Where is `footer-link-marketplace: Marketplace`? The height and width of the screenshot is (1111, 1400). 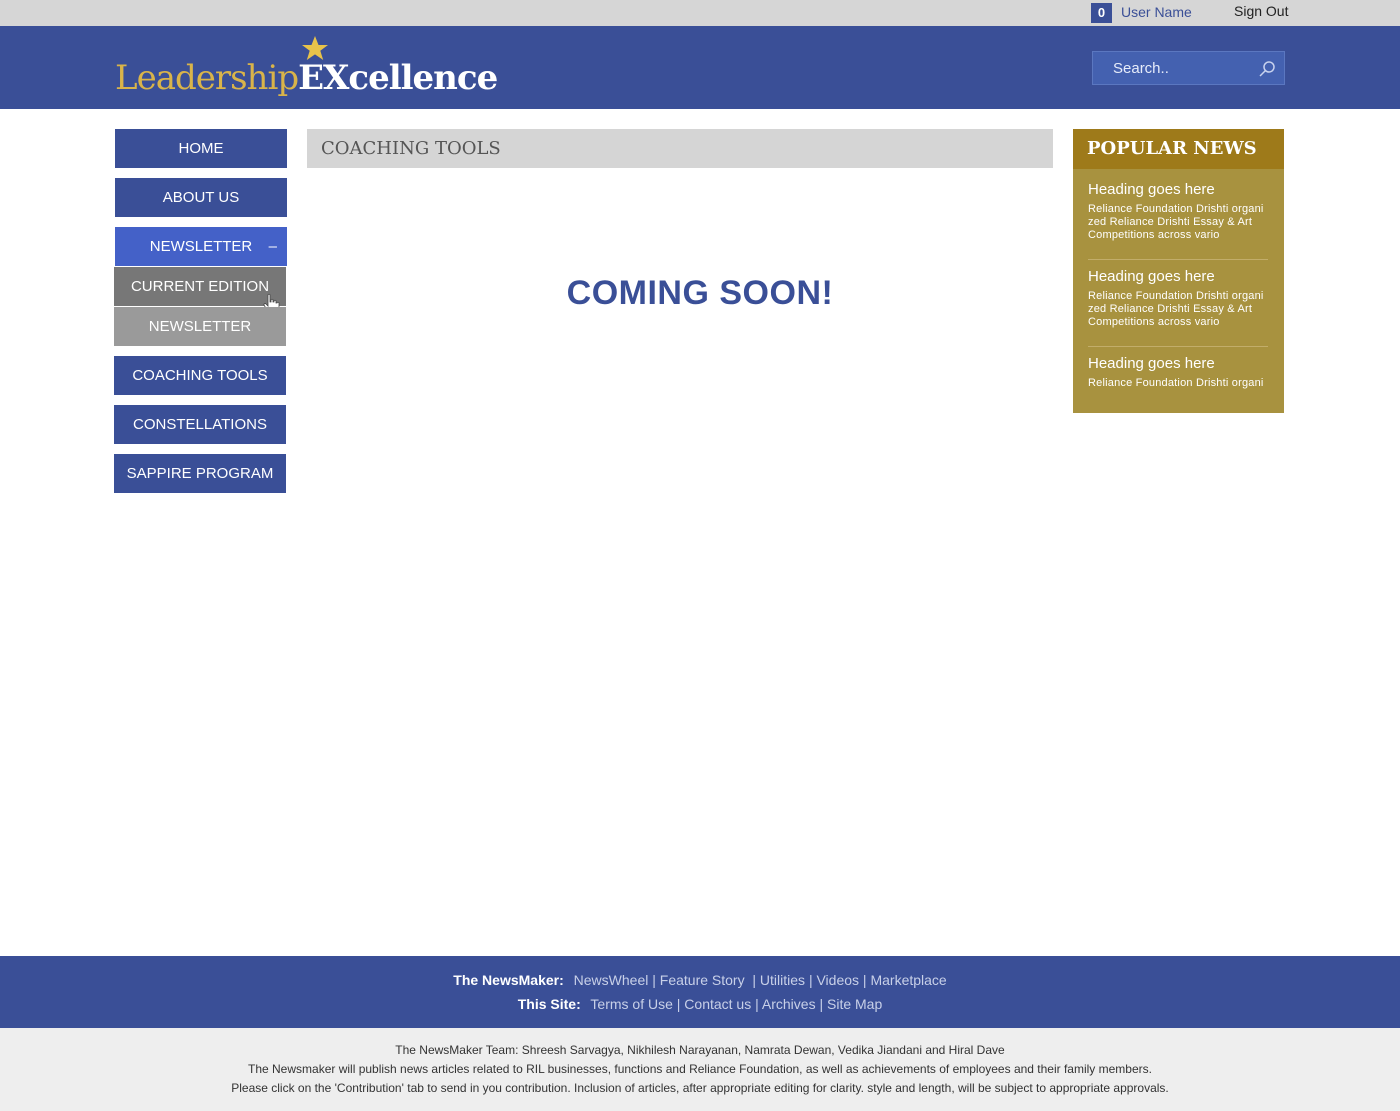 footer-link-marketplace: Marketplace is located at coordinates (908, 980).